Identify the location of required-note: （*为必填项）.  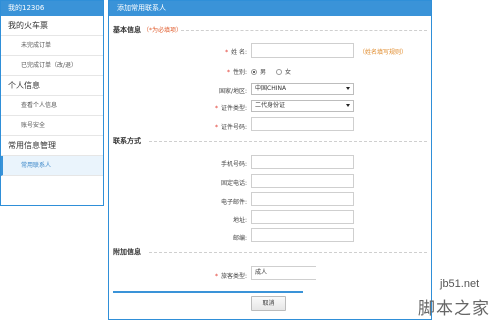
(163, 30).